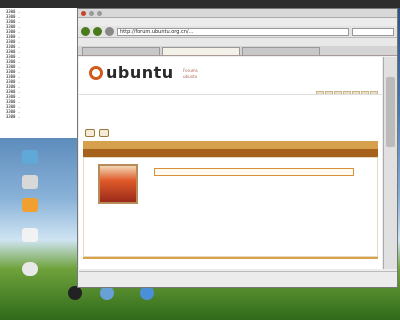 The width and height of the screenshot is (400, 320). I want to click on top-panel, so click(200, 4).